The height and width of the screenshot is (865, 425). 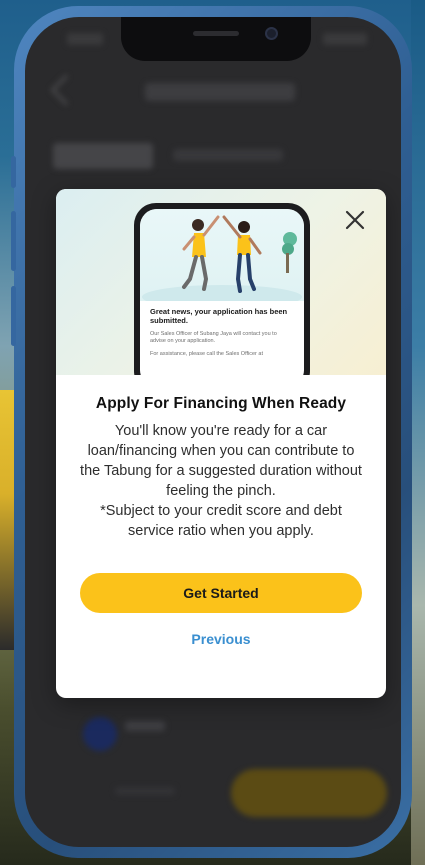 What do you see at coordinates (418, 432) in the screenshot?
I see `background-scenery-right` at bounding box center [418, 432].